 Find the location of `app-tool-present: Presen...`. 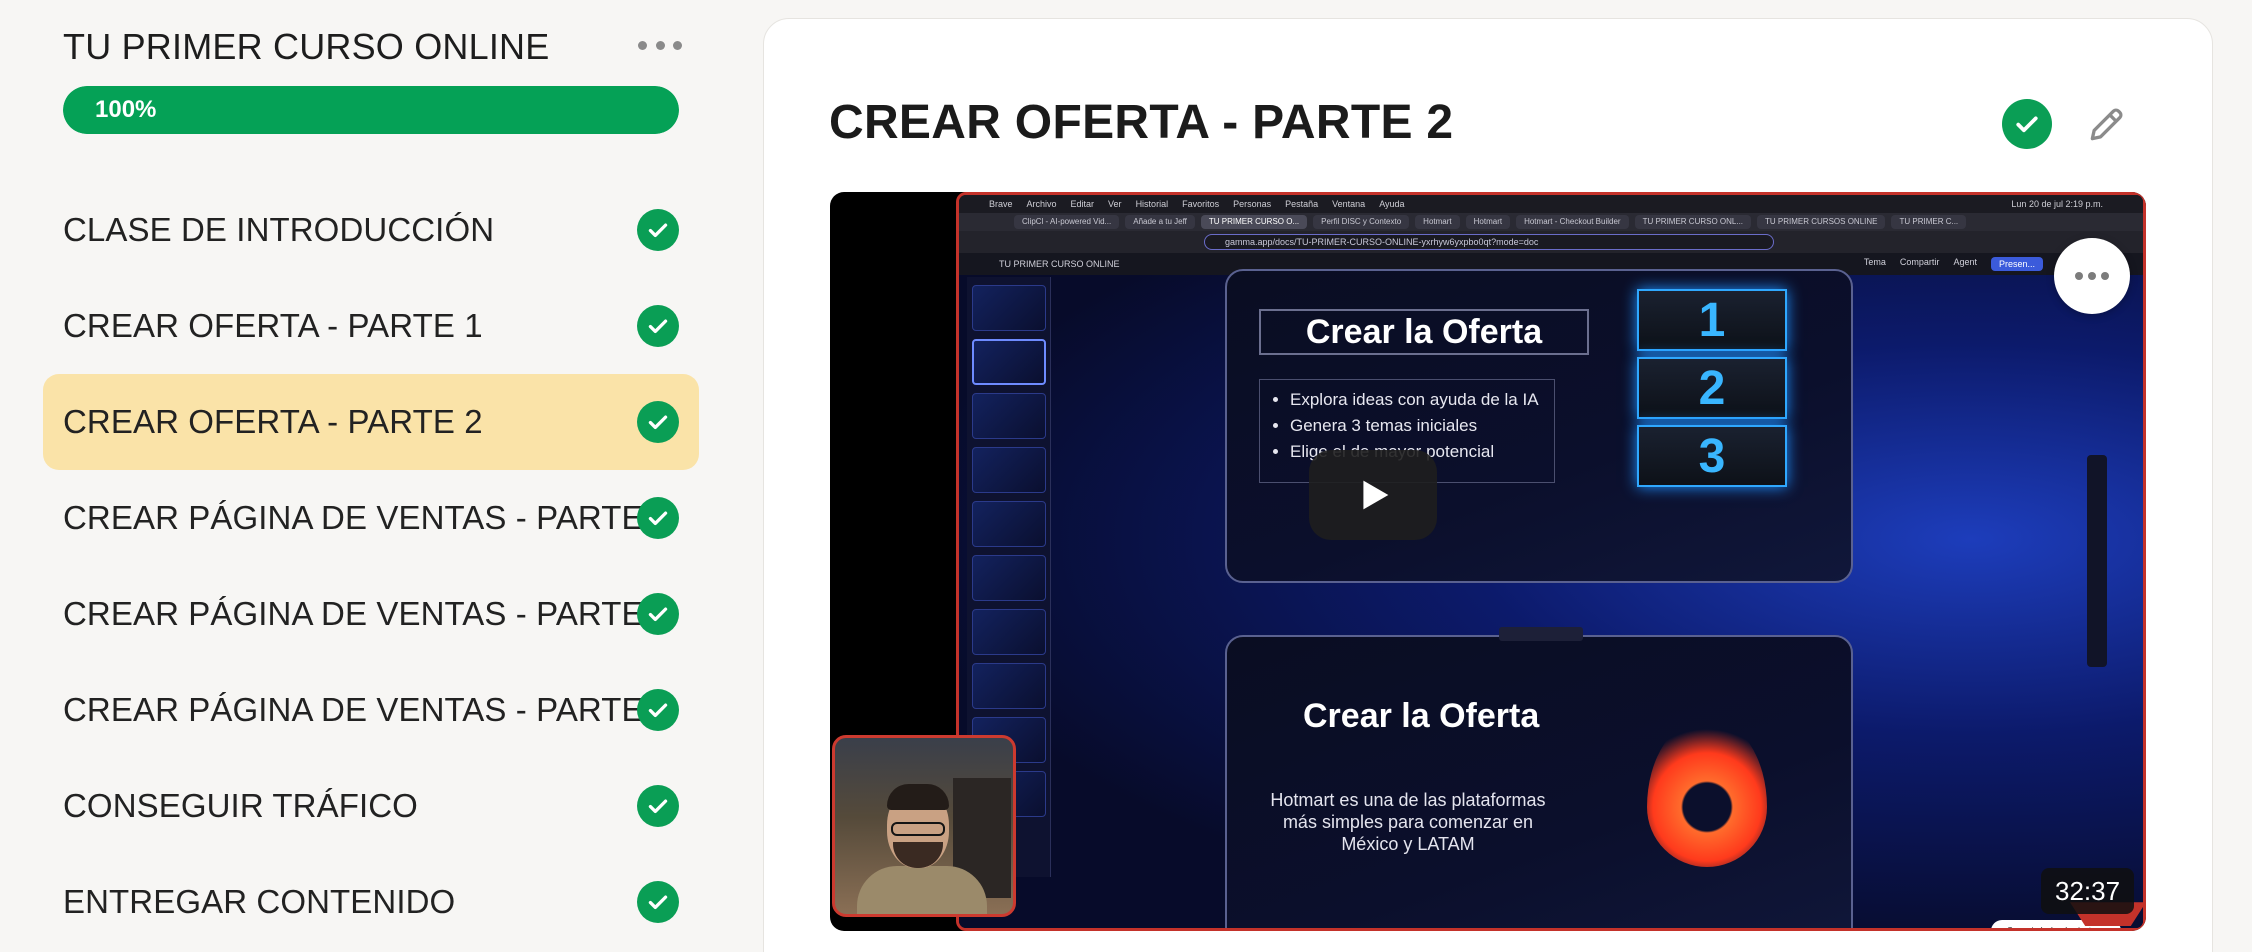

app-tool-present: Presen... is located at coordinates (2016, 264).